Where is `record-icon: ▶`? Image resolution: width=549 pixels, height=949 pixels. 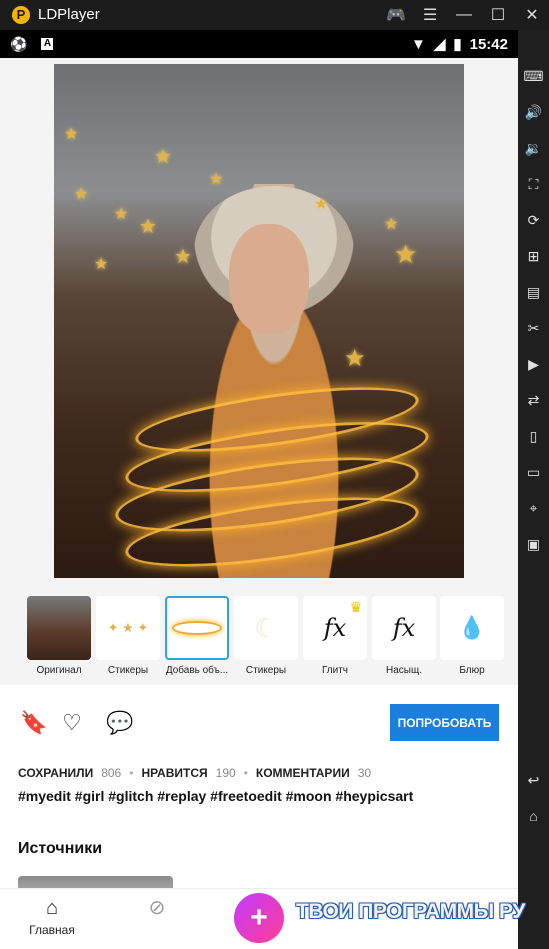
record-icon: ▶ is located at coordinates (533, 364).